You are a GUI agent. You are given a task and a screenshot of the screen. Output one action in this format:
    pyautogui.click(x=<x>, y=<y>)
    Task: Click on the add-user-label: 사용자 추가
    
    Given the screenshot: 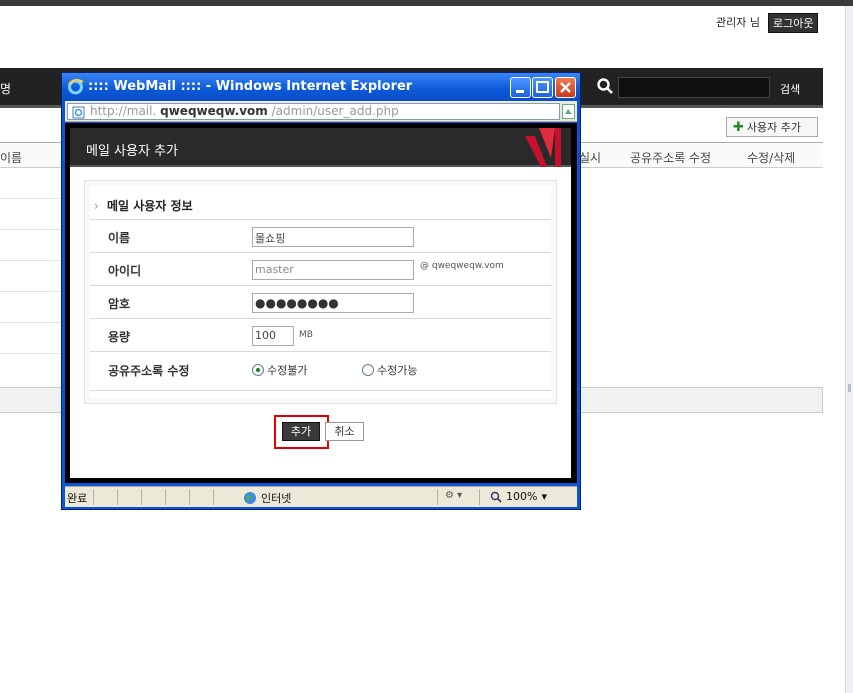 What is the action you would take?
    pyautogui.click(x=774, y=127)
    